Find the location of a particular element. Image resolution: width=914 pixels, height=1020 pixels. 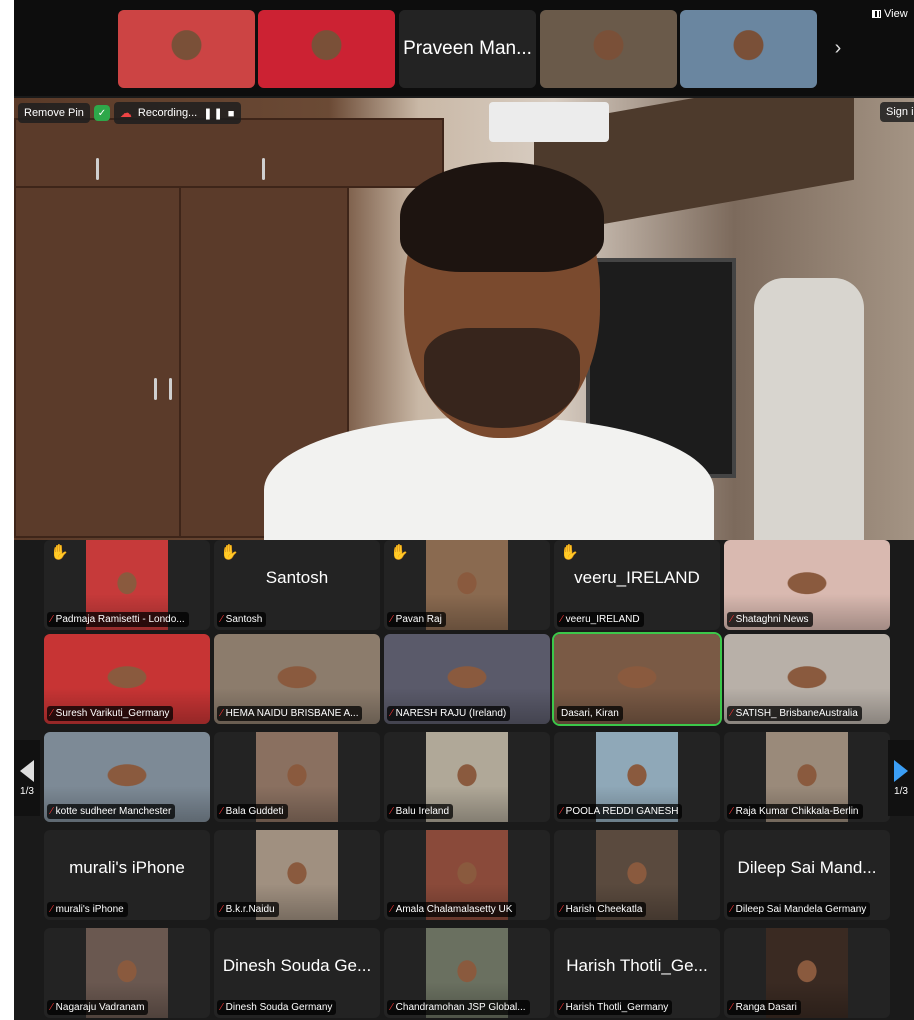

participant-name-label: ⁄ Dinesh Souda Germany is located at coordinates (277, 1007).